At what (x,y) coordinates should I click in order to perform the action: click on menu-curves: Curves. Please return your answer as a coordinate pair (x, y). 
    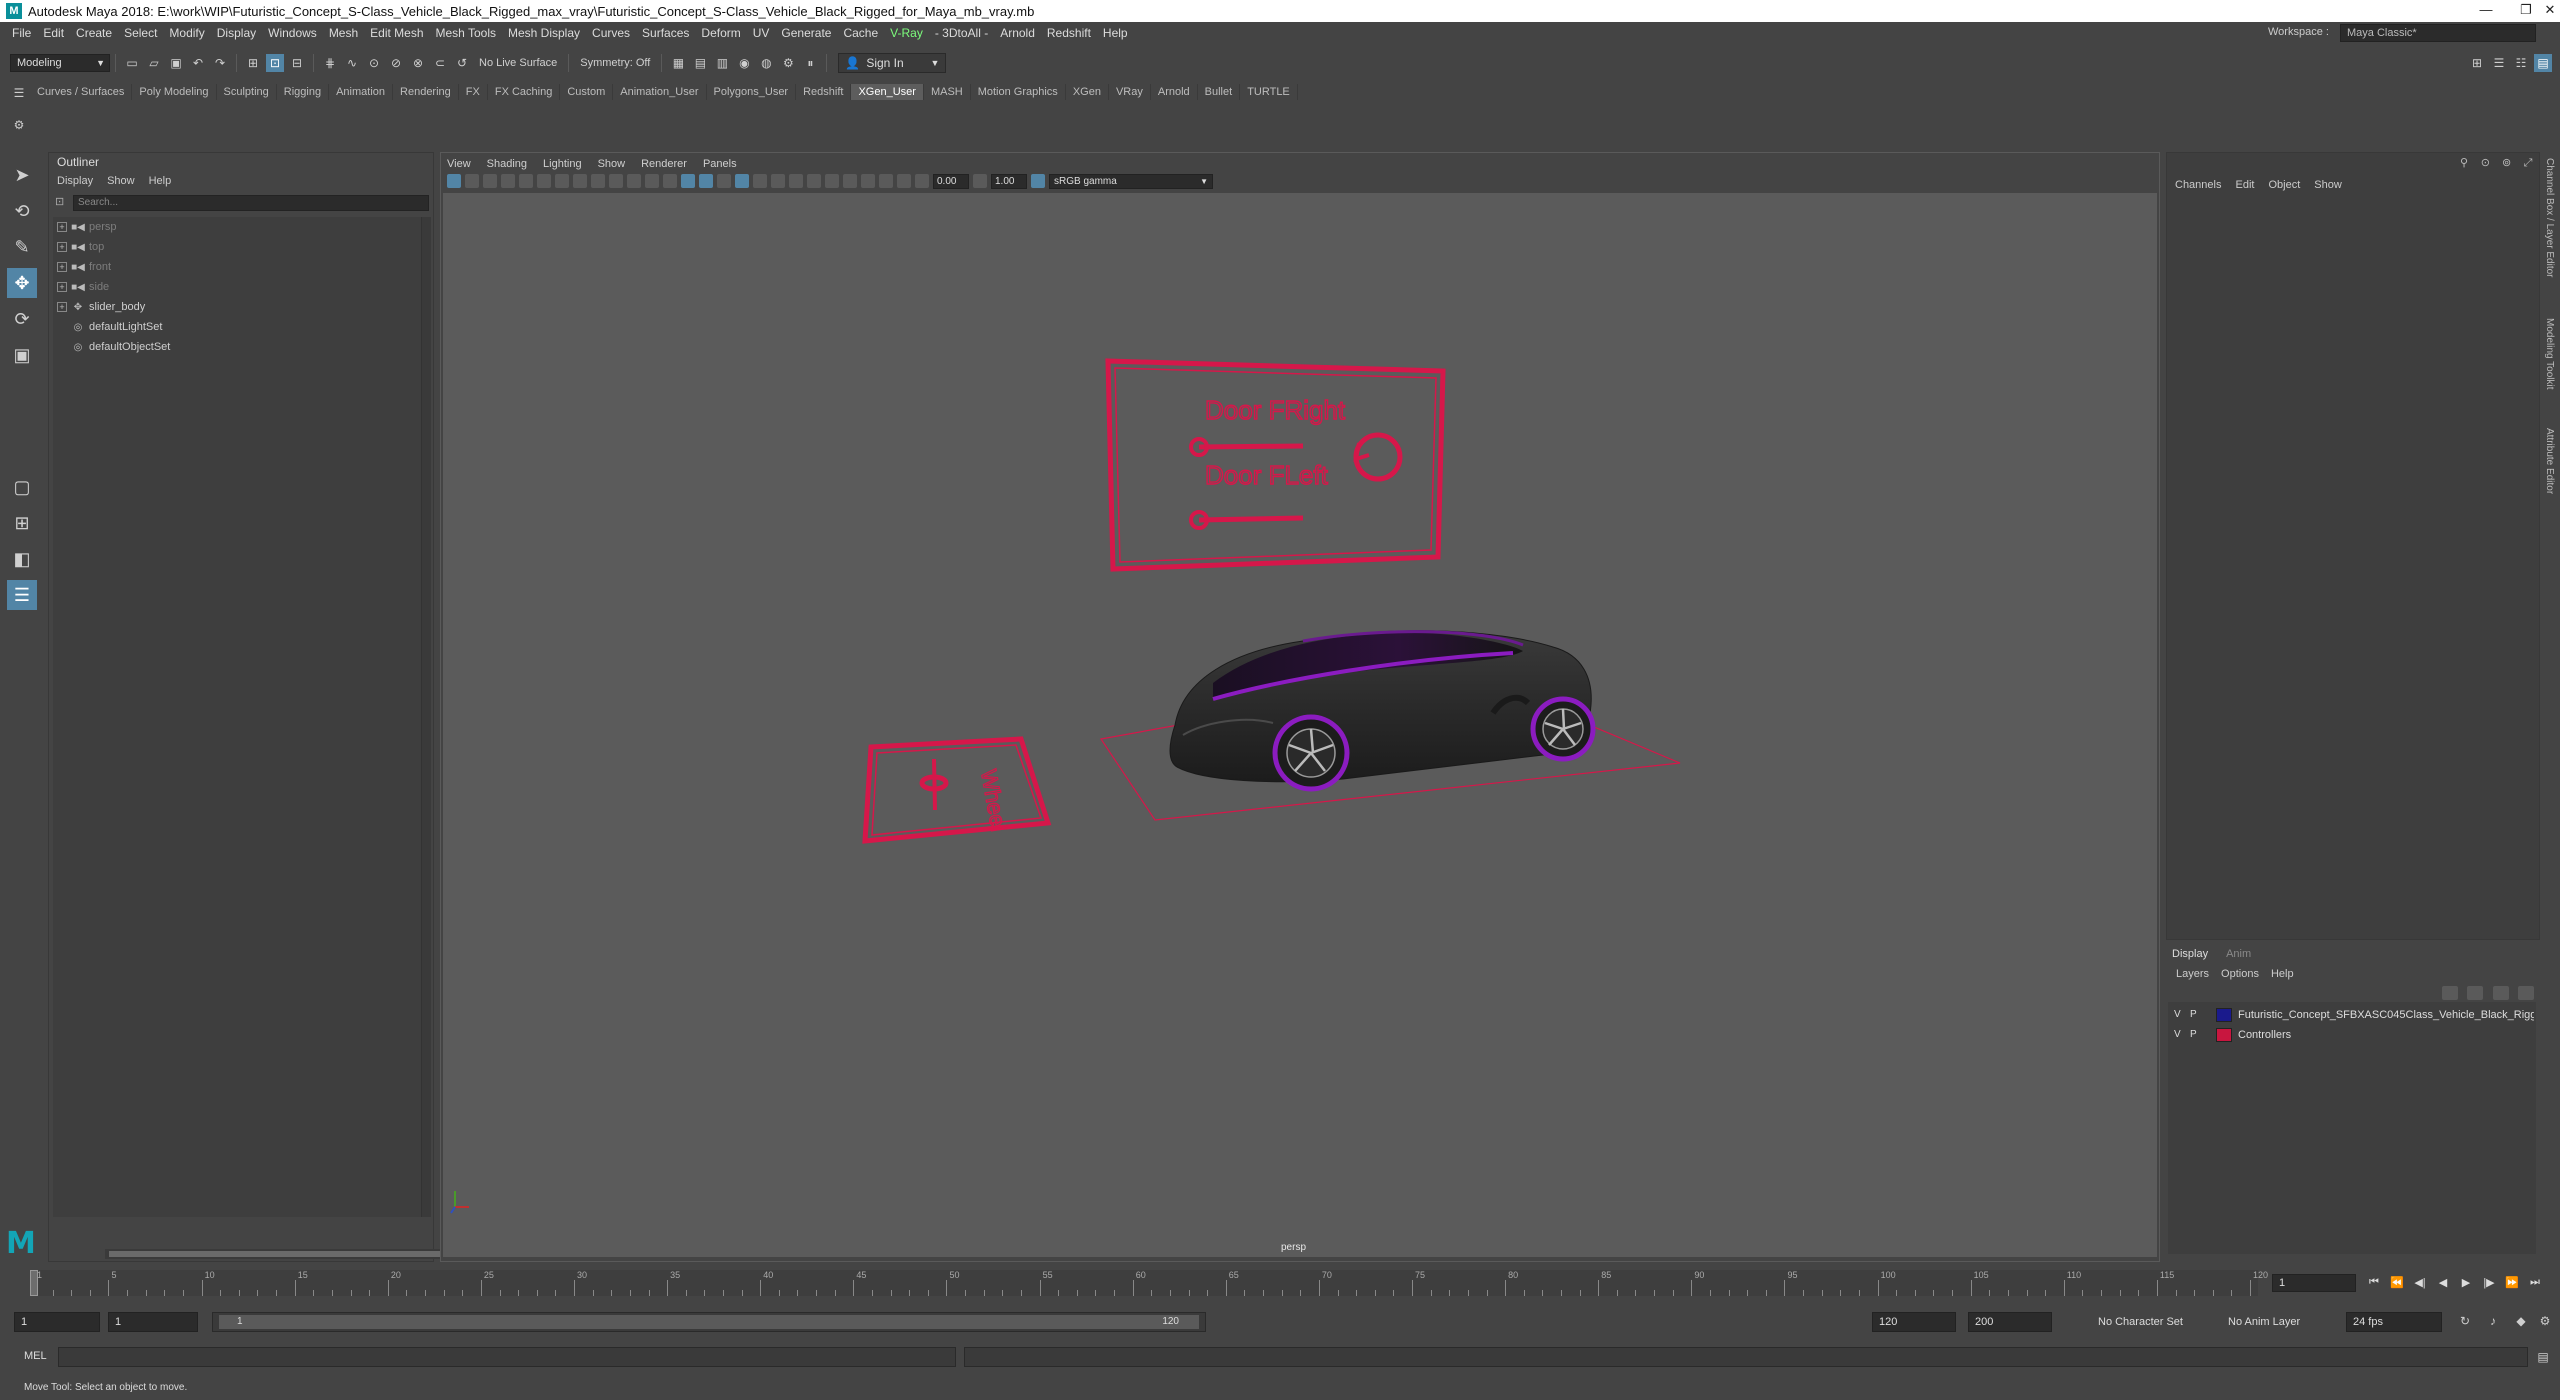
    Looking at the image, I should click on (611, 33).